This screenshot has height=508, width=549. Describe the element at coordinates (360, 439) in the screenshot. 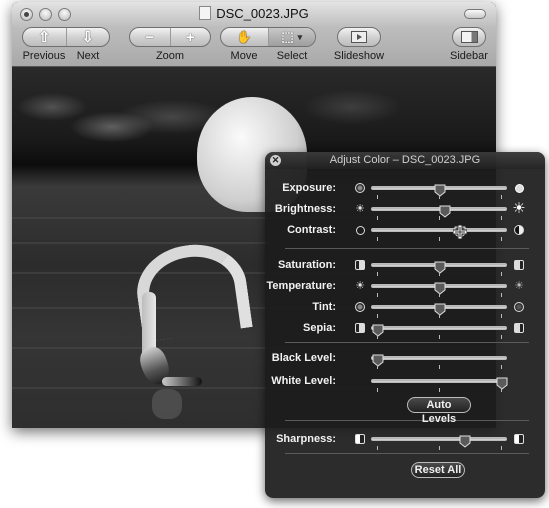

I see `sharpness-low-icon` at that location.